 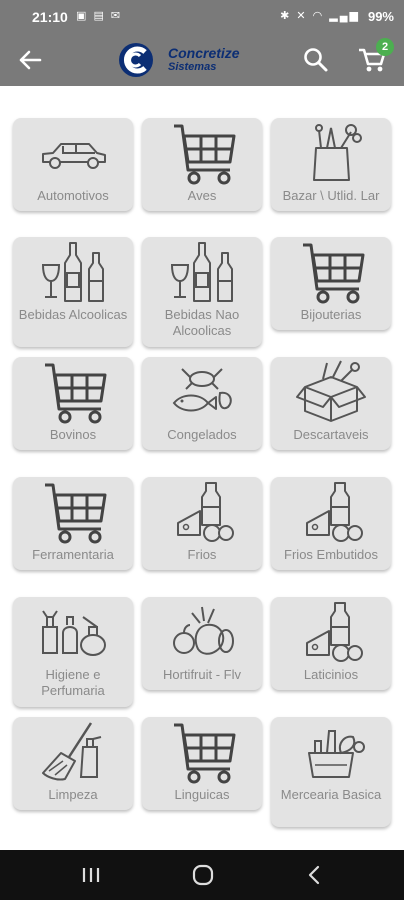 I want to click on brand-subtitle: Sistemas, so click(x=192, y=67).